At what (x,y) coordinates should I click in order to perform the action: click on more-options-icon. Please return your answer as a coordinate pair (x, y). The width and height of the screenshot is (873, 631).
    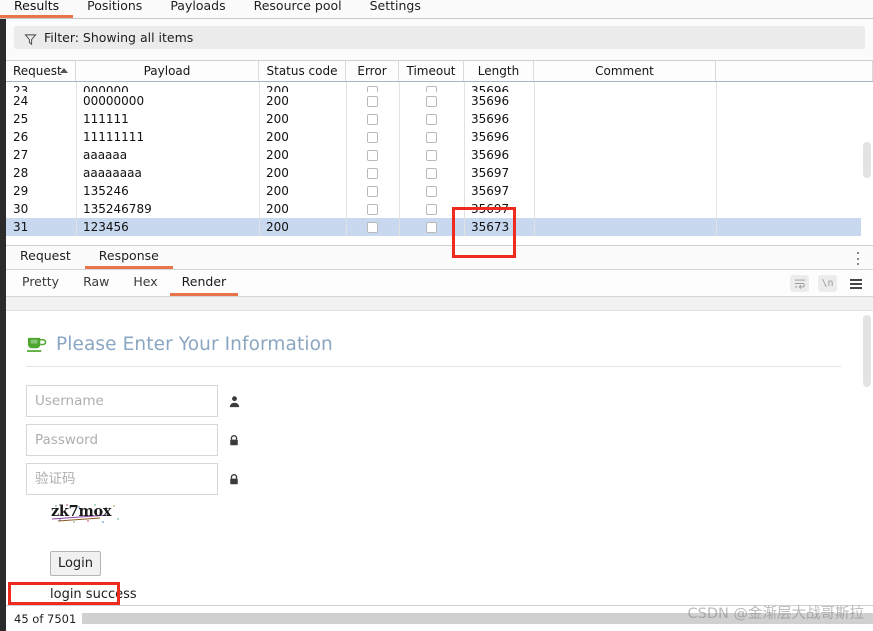
    Looking at the image, I should click on (858, 258).